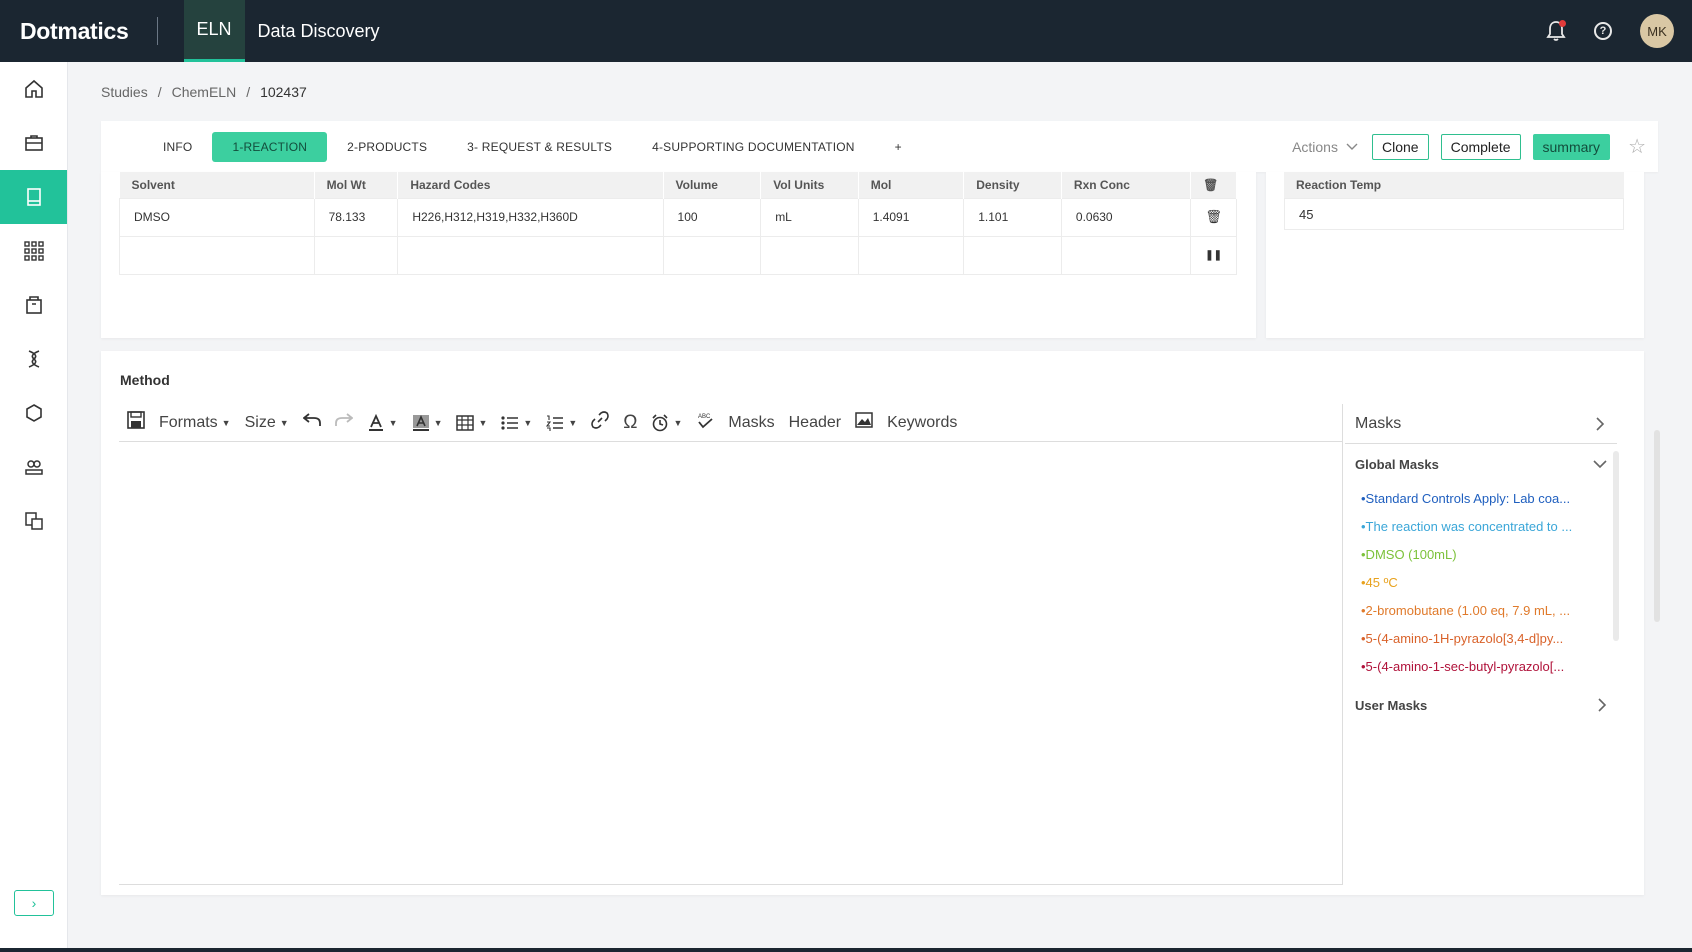 The height and width of the screenshot is (952, 1692). What do you see at coordinates (864, 422) in the screenshot?
I see `image-icon` at bounding box center [864, 422].